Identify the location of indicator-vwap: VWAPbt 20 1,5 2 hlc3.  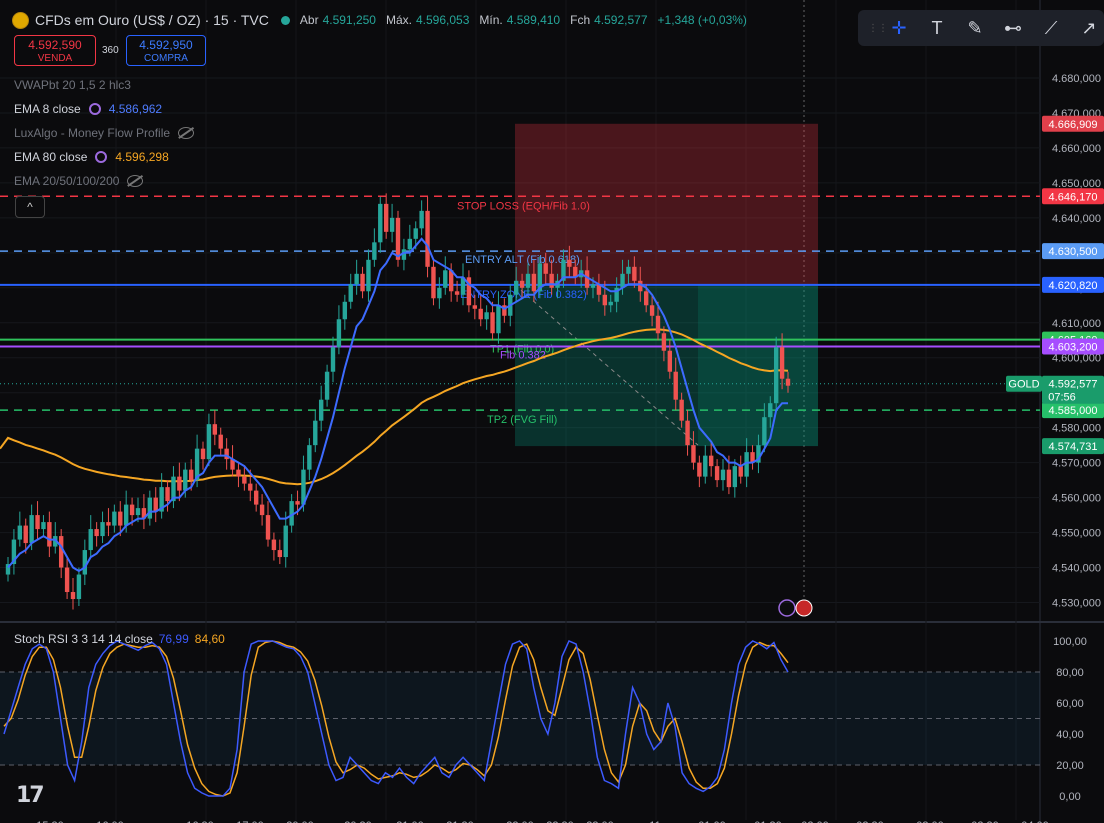
(72, 85).